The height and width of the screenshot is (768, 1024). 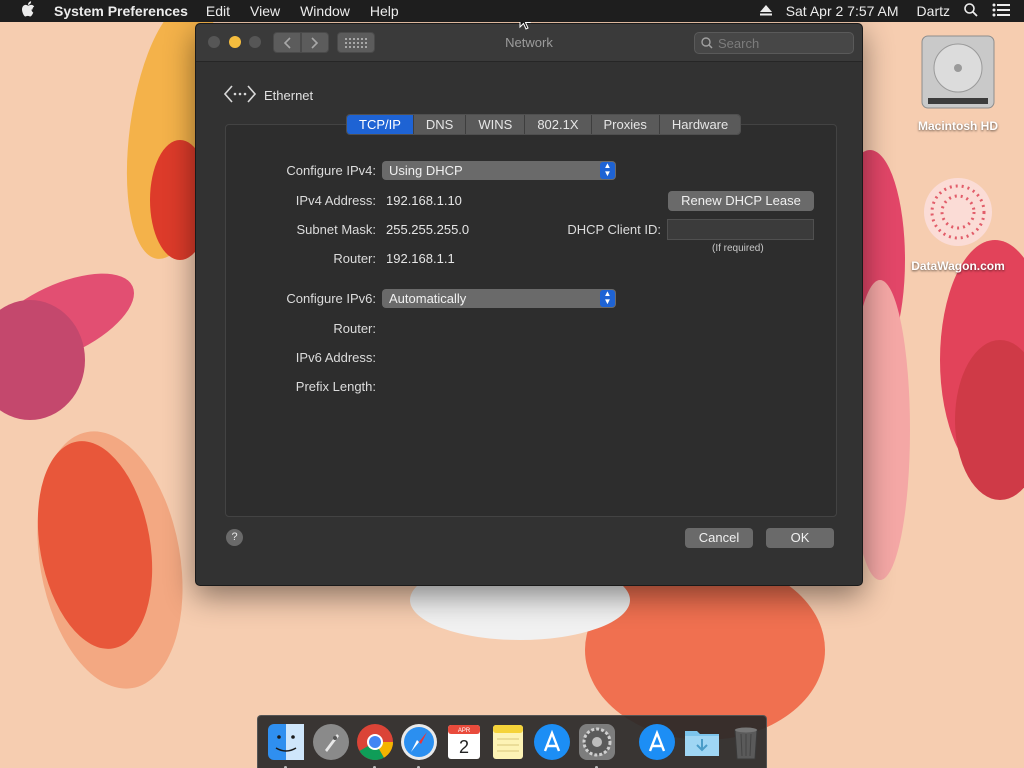 What do you see at coordinates (335, 200) in the screenshot?
I see `ipv4-address-label: IPv4 Address:` at bounding box center [335, 200].